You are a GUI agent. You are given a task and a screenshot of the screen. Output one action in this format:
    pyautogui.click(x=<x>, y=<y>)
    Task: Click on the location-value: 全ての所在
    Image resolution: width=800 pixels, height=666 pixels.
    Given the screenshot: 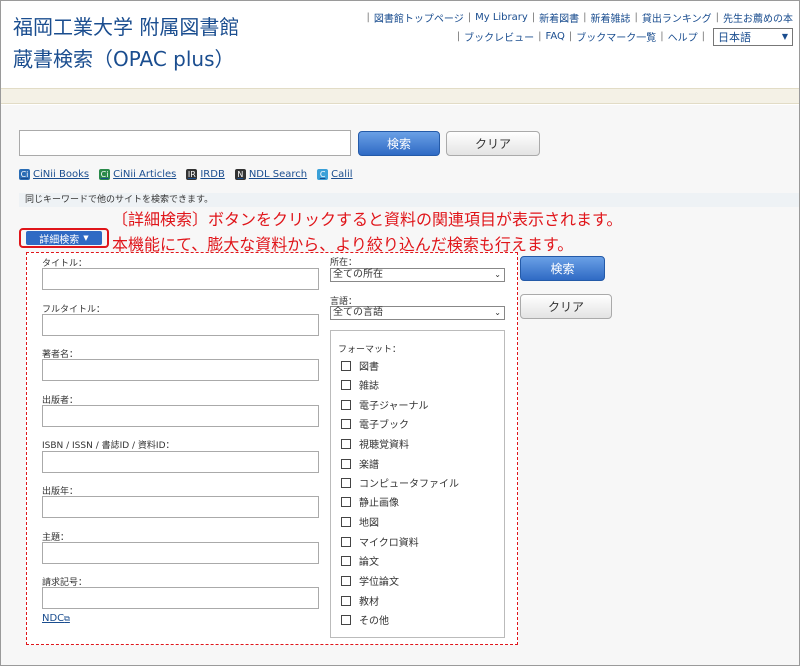 What is the action you would take?
    pyautogui.click(x=358, y=274)
    